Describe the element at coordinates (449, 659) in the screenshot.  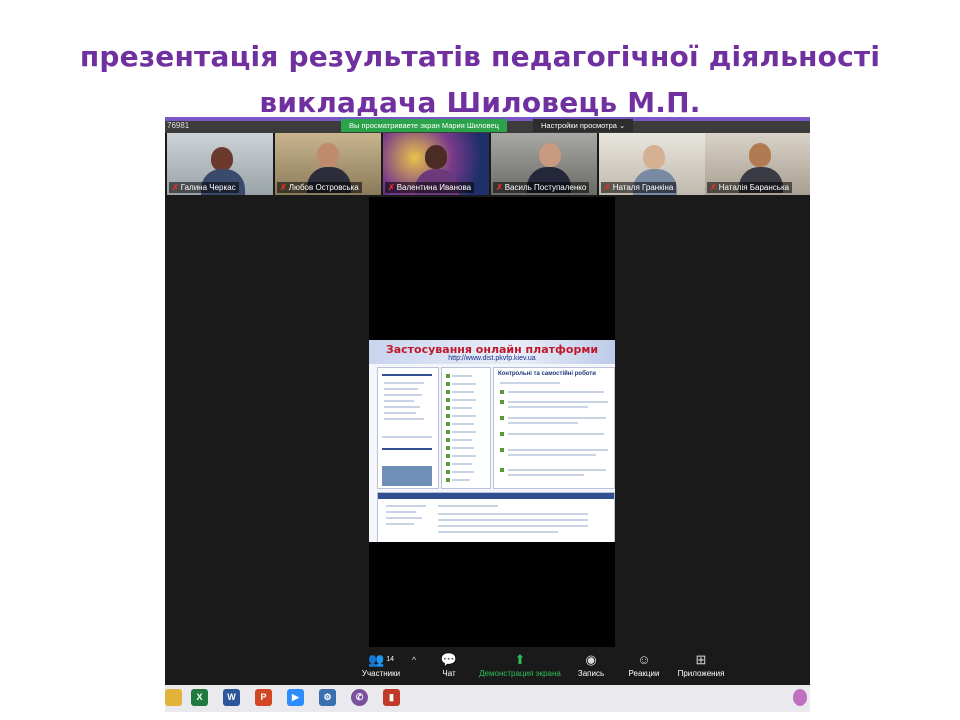
I see `chat-icon: 💬` at that location.